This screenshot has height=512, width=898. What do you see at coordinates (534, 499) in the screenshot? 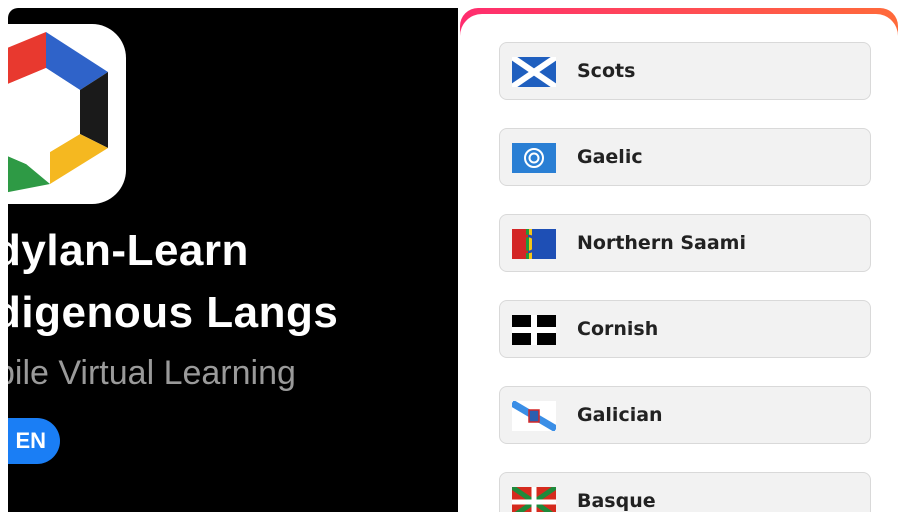
I see `basque-flag-icon` at bounding box center [534, 499].